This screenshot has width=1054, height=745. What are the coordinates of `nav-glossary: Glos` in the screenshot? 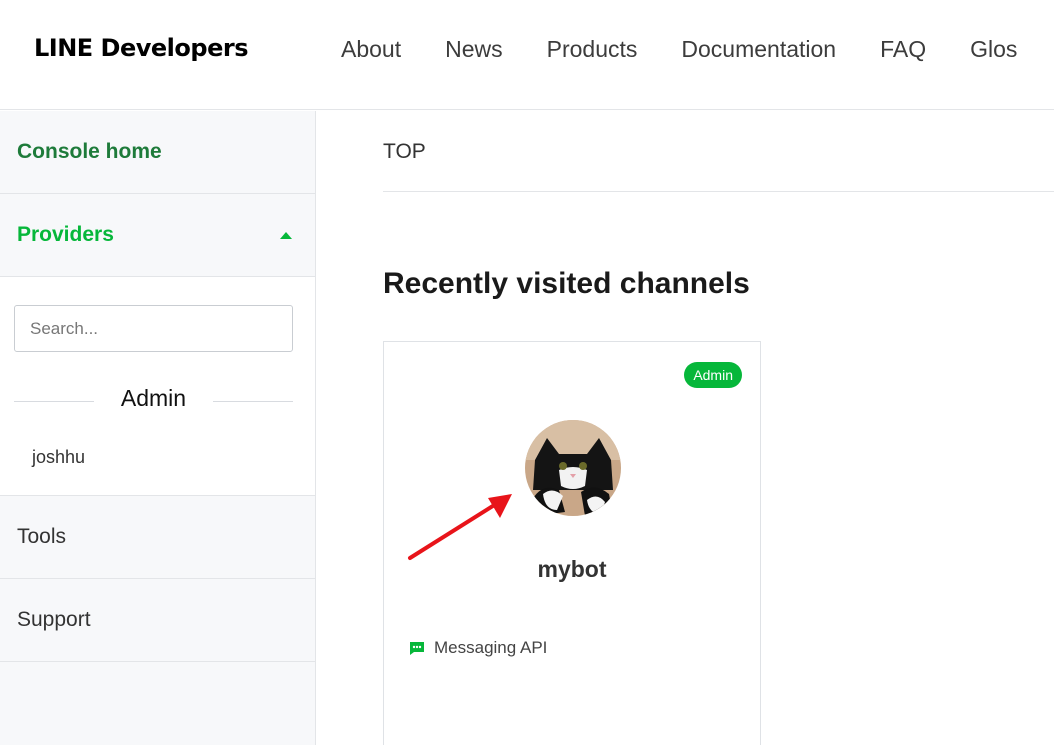 It's located at (993, 49).